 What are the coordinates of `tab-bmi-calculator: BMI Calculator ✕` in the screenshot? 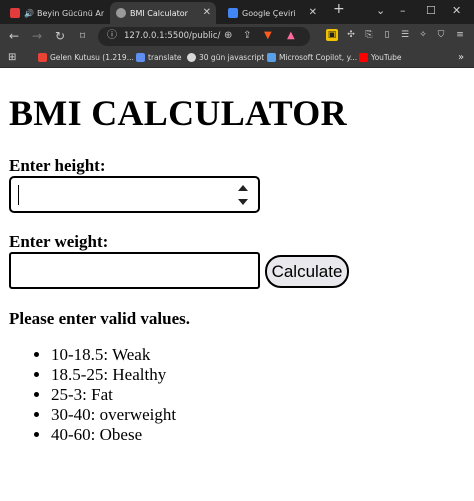 It's located at (163, 13).